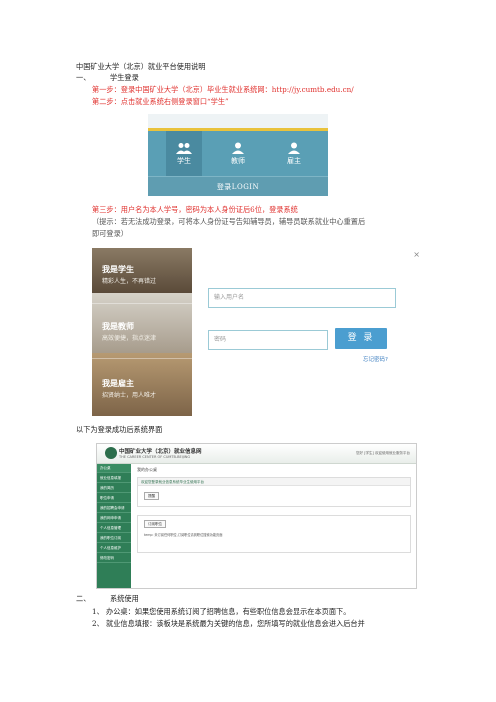  I want to click on hint-line-1: （提示：若无法成功登录，可将本人身份证号告知辅导员，辅导员联系就业中心重置后, so click(229, 221).